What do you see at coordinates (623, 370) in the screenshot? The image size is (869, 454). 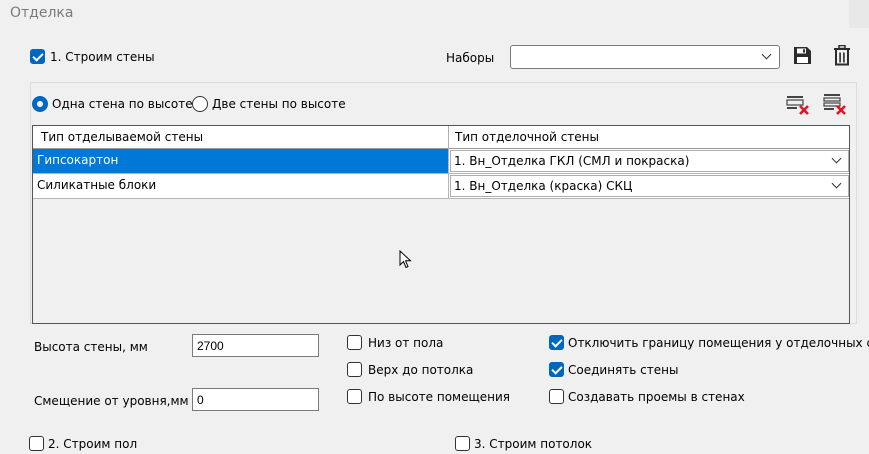 I see `join-walls-label: Соединять стены` at bounding box center [623, 370].